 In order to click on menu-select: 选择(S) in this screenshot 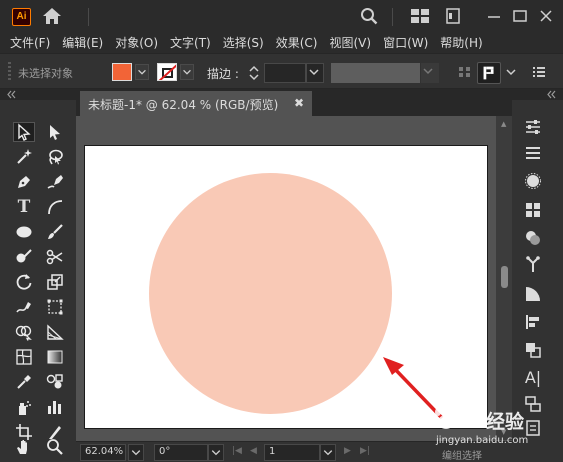, I will do `click(243, 42)`.